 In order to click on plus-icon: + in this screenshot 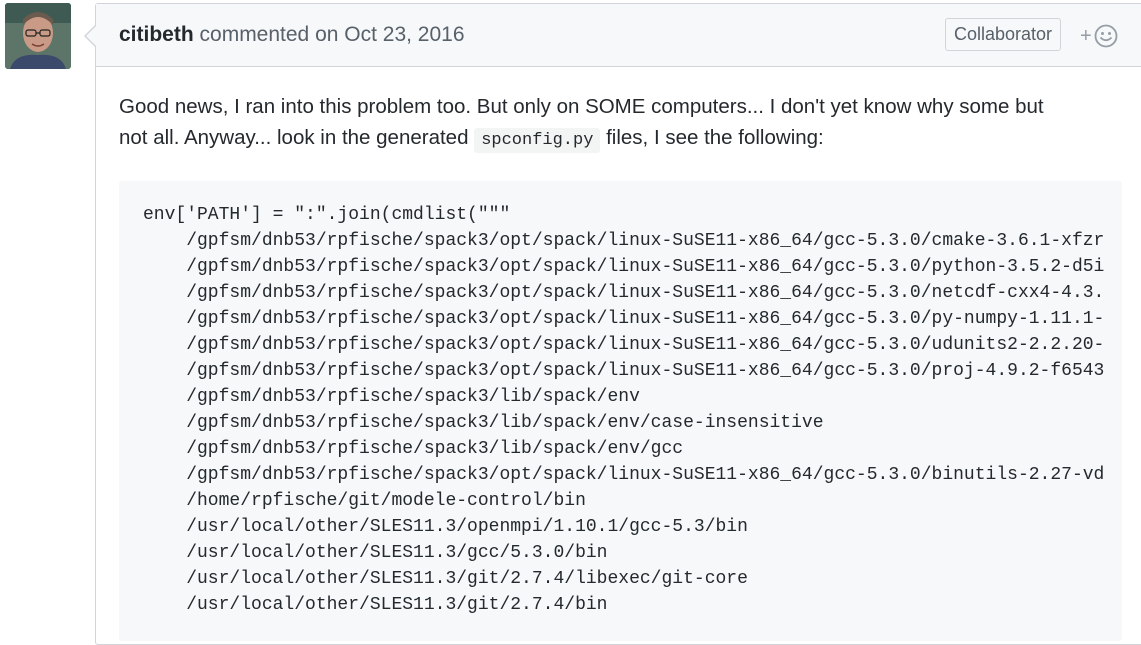, I will do `click(1086, 35)`.